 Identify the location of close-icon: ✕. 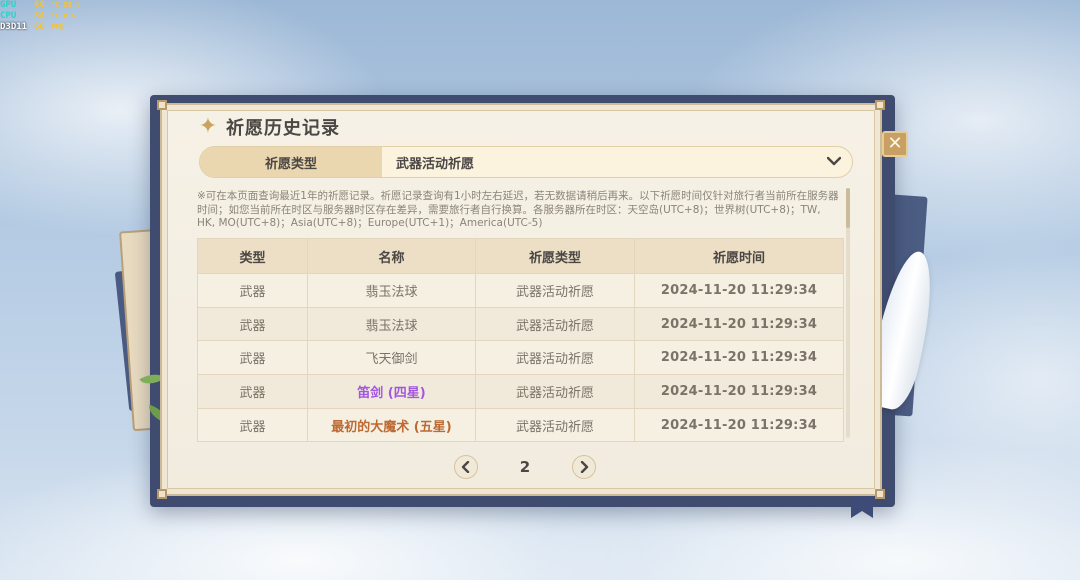
(895, 143).